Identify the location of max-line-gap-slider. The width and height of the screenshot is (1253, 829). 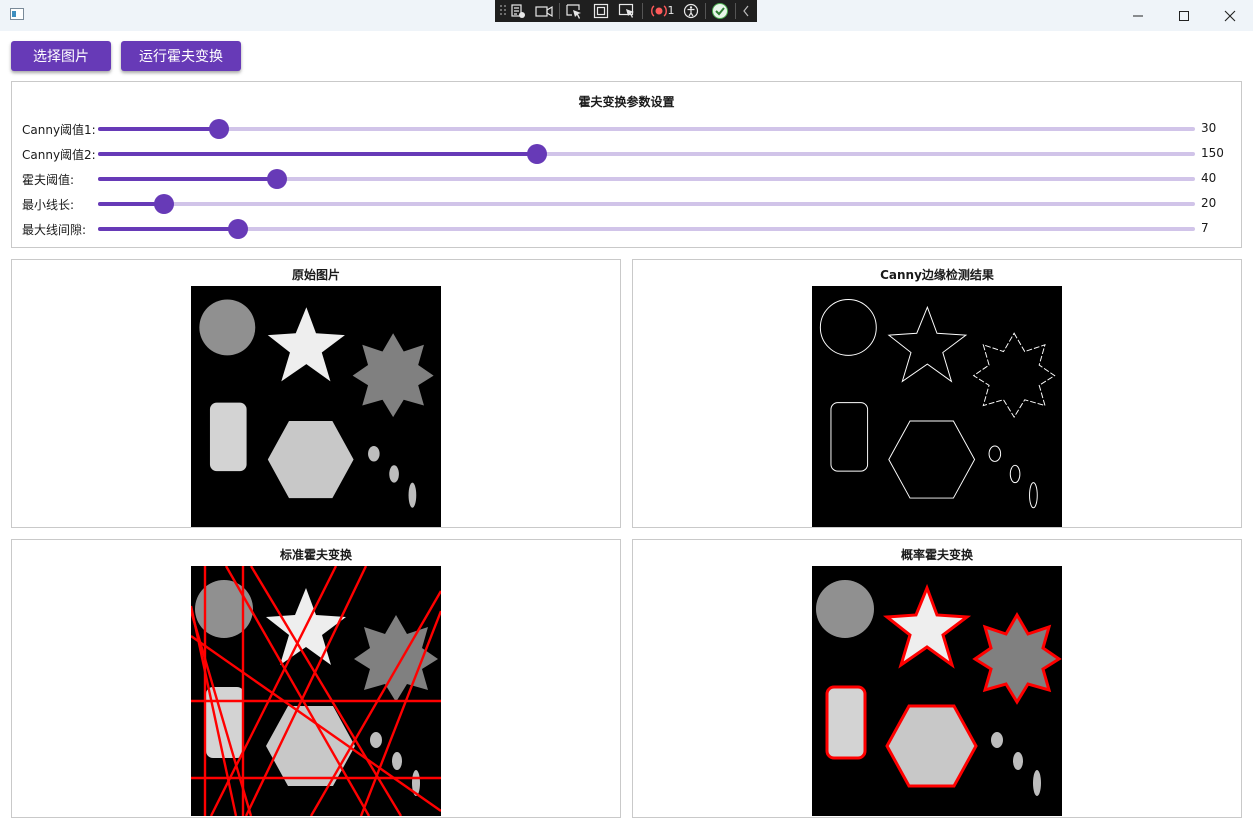
(646, 229).